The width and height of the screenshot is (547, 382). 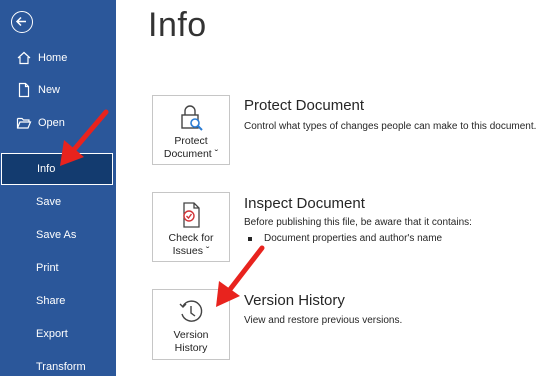 I want to click on tile-label: Version, so click(x=191, y=335).